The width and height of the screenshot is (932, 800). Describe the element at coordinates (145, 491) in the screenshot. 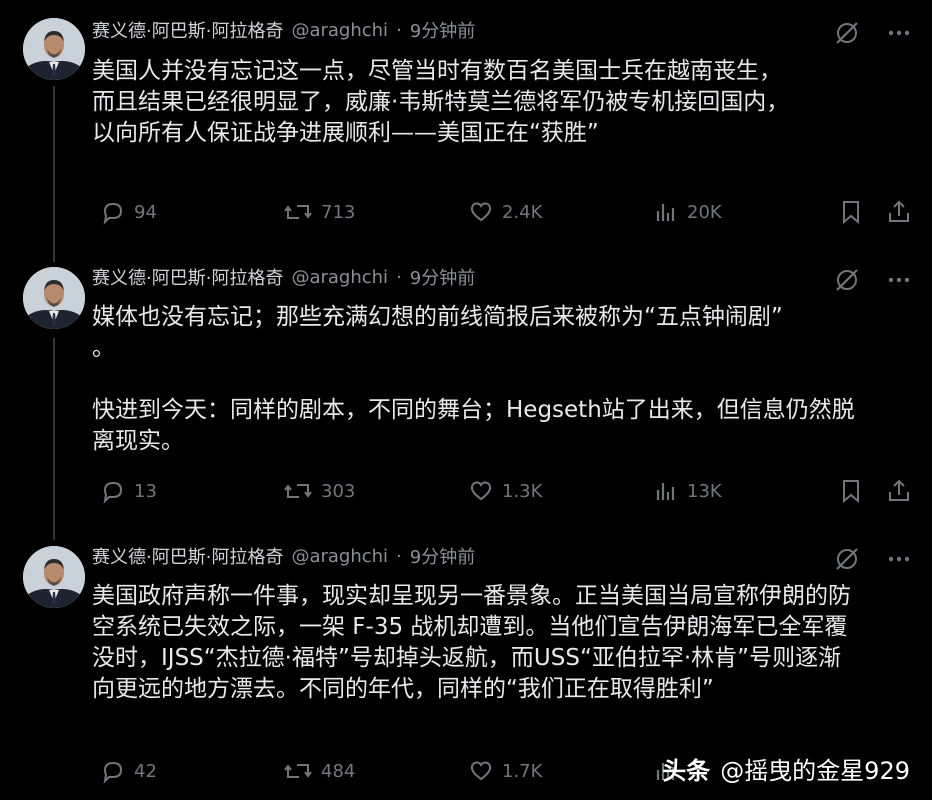

I see `reply-count: 13` at that location.